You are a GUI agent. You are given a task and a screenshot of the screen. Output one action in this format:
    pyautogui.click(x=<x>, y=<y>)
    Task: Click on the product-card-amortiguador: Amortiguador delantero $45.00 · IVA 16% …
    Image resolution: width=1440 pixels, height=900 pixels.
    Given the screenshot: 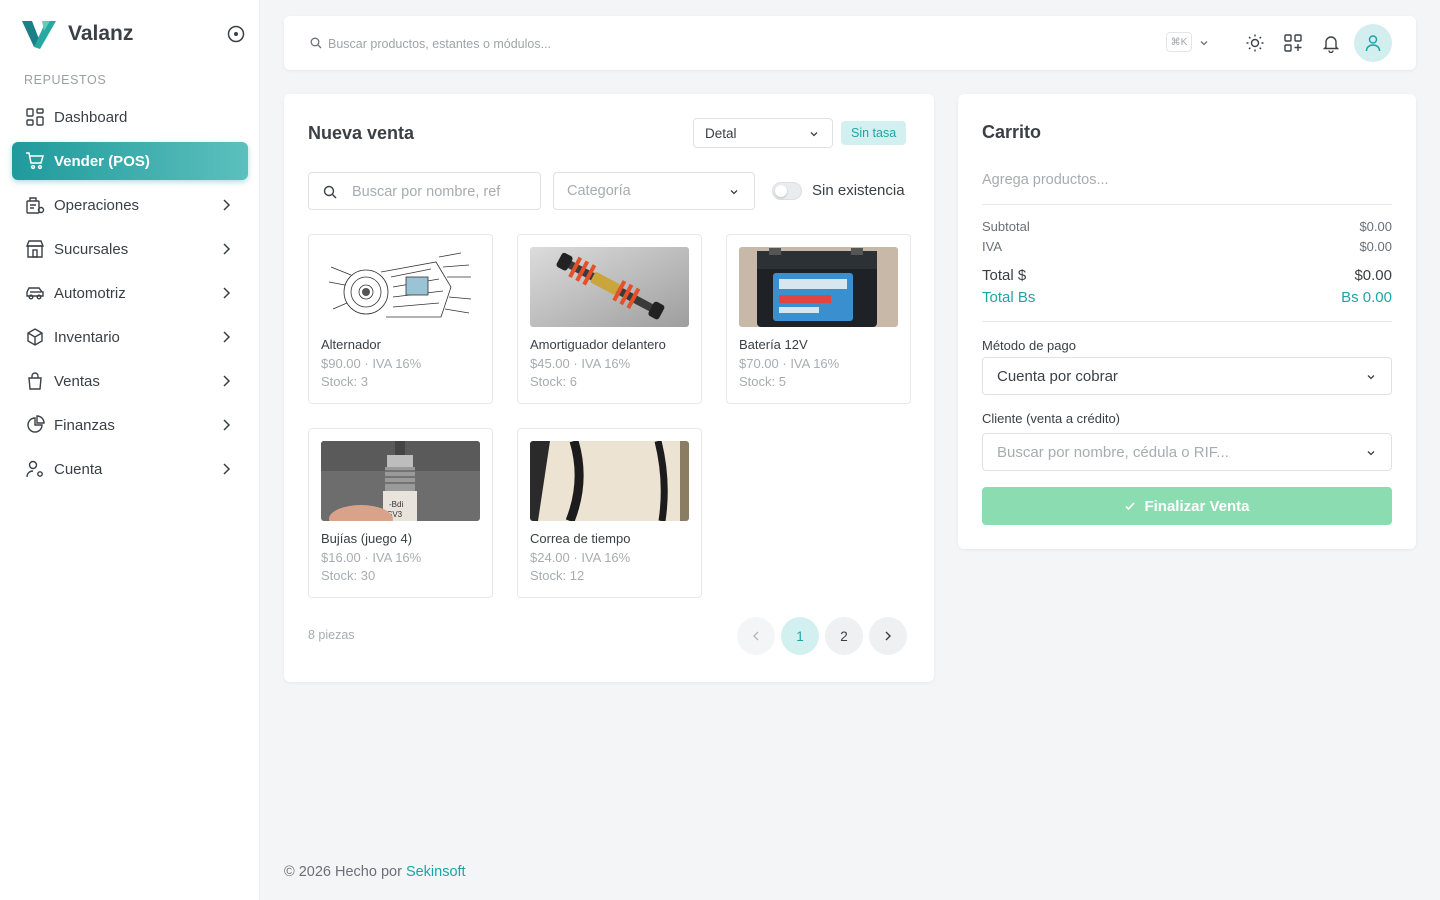 What is the action you would take?
    pyautogui.click(x=609, y=319)
    